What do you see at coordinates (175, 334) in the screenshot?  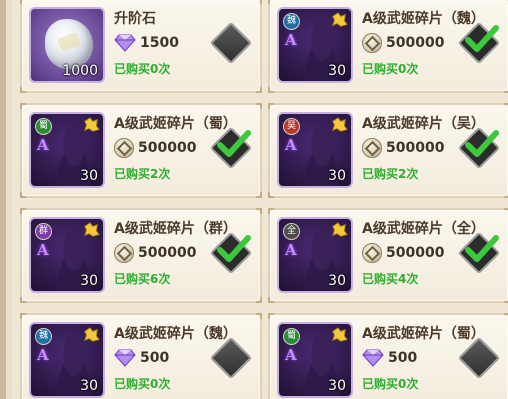 I see `item-name: A级武姬碎片（魏）` at bounding box center [175, 334].